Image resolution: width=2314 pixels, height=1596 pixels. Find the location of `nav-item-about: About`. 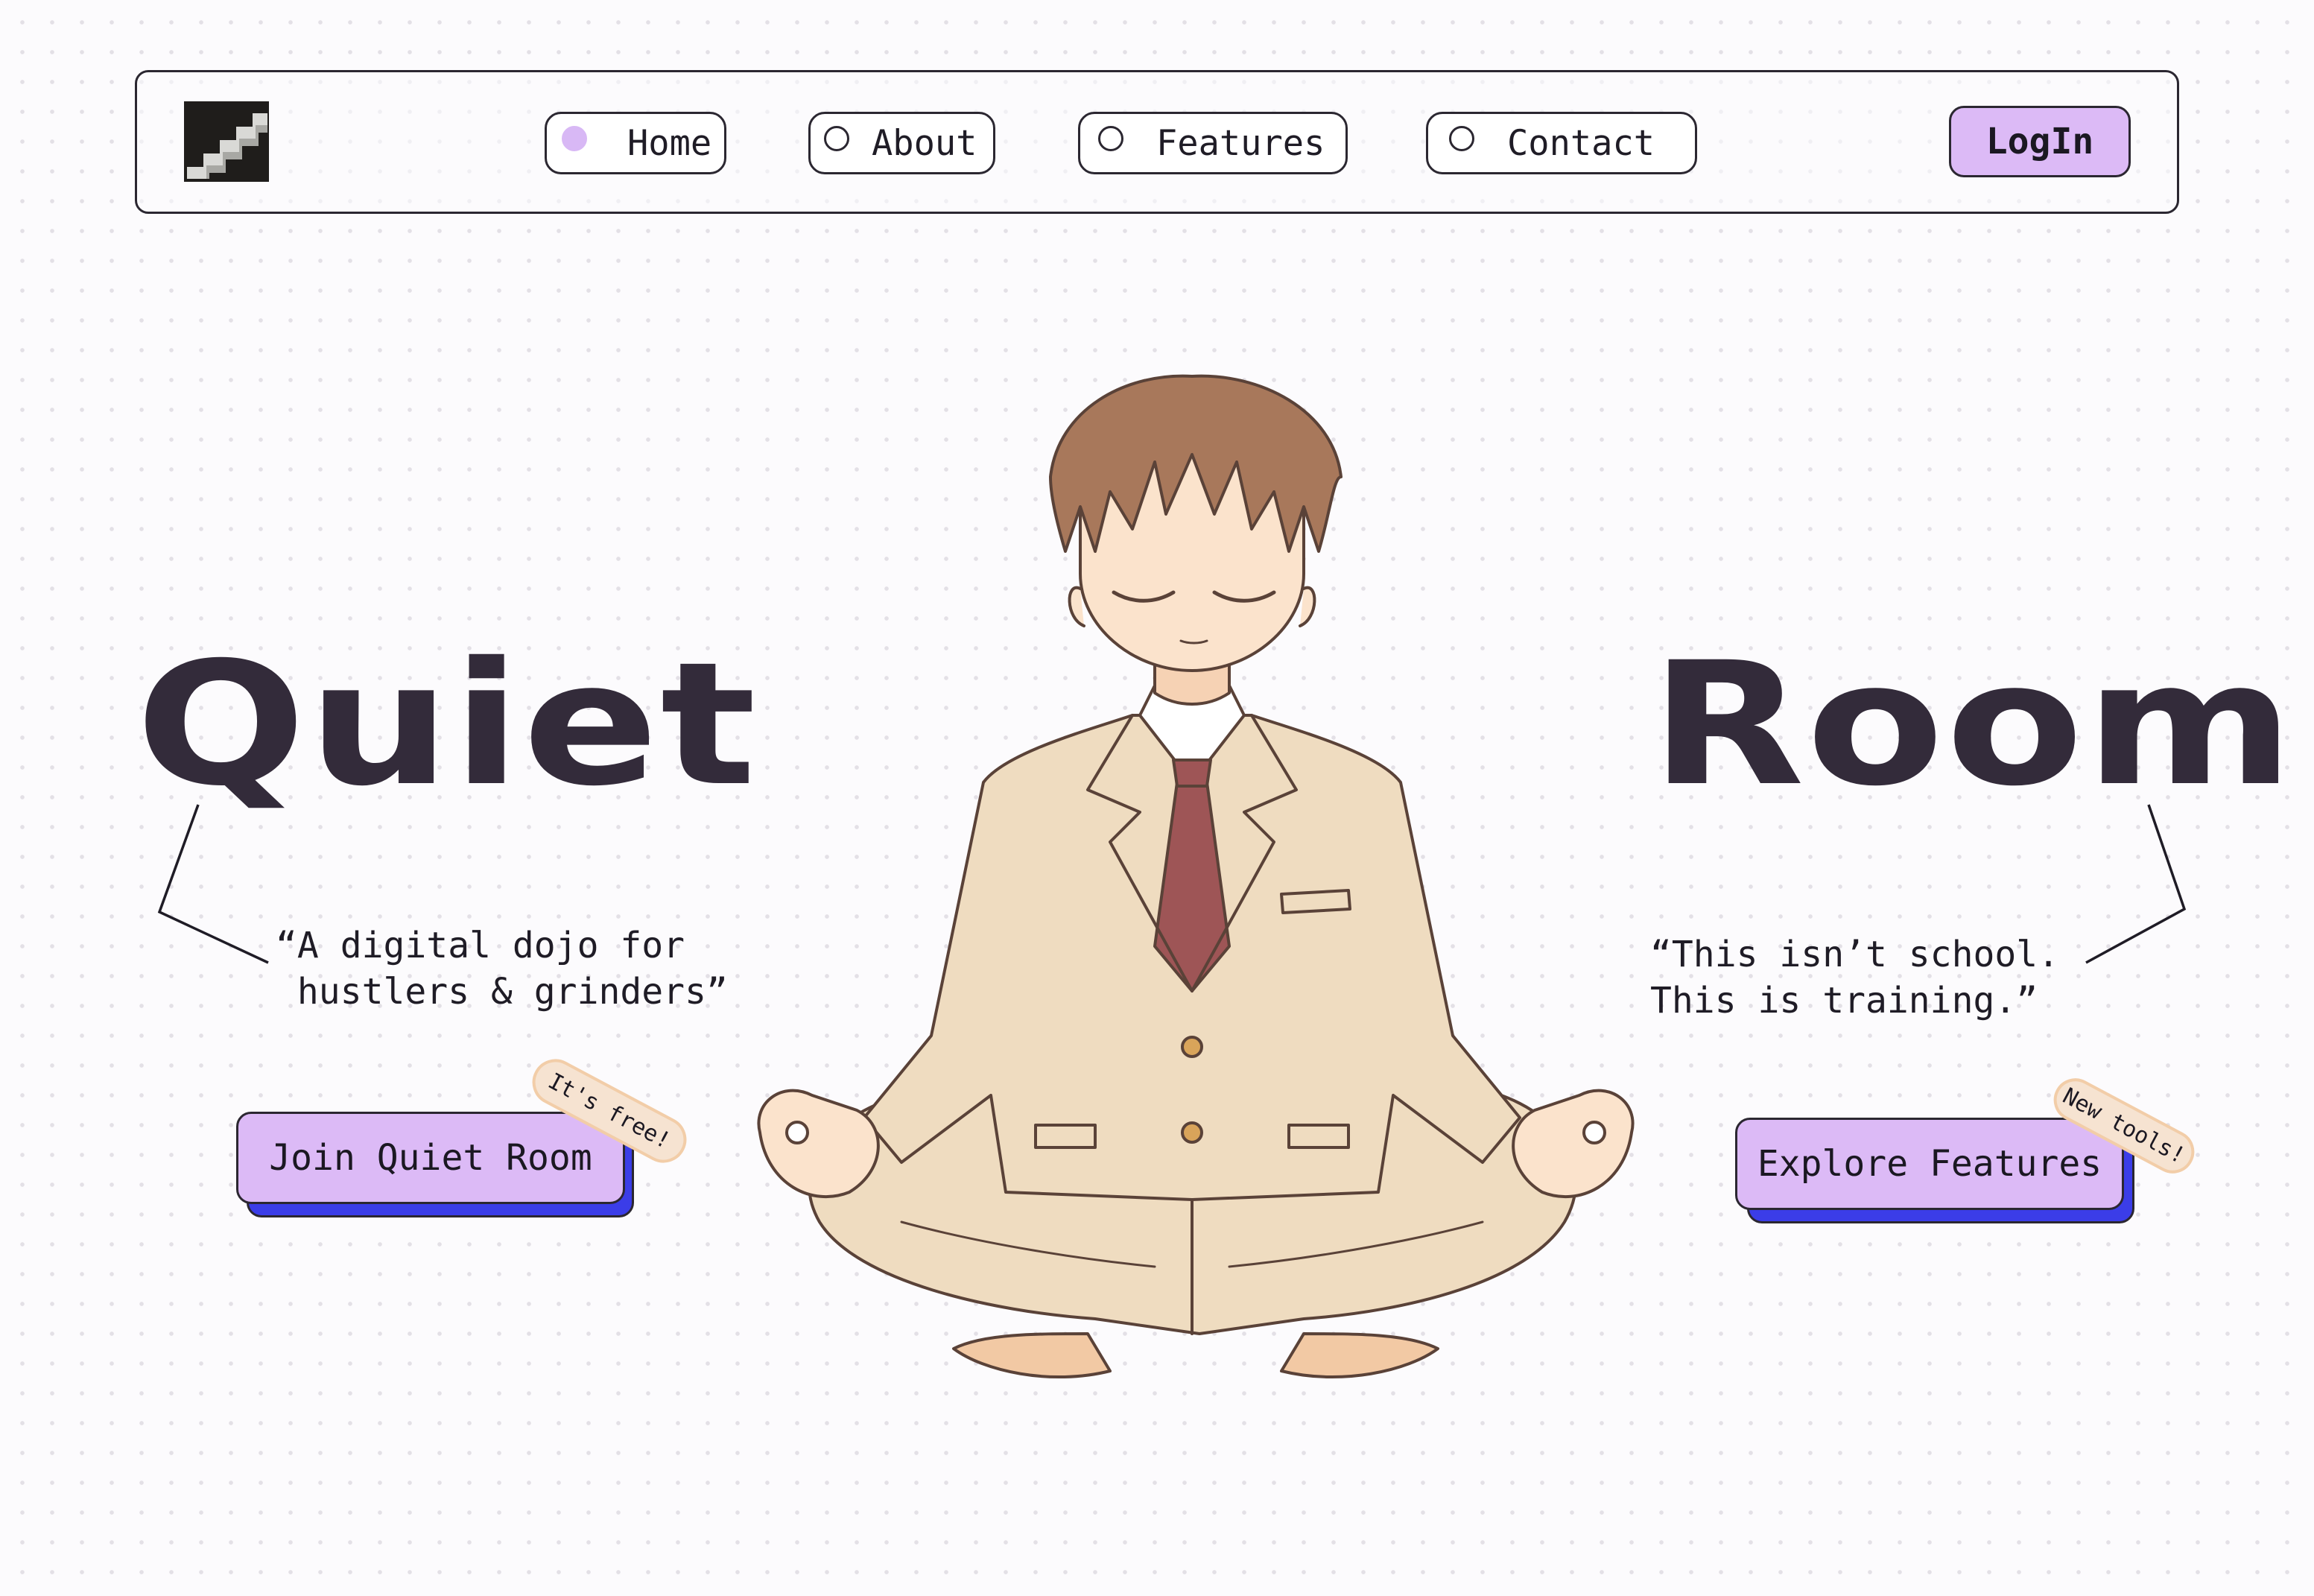

nav-item-about: About is located at coordinates (902, 143).